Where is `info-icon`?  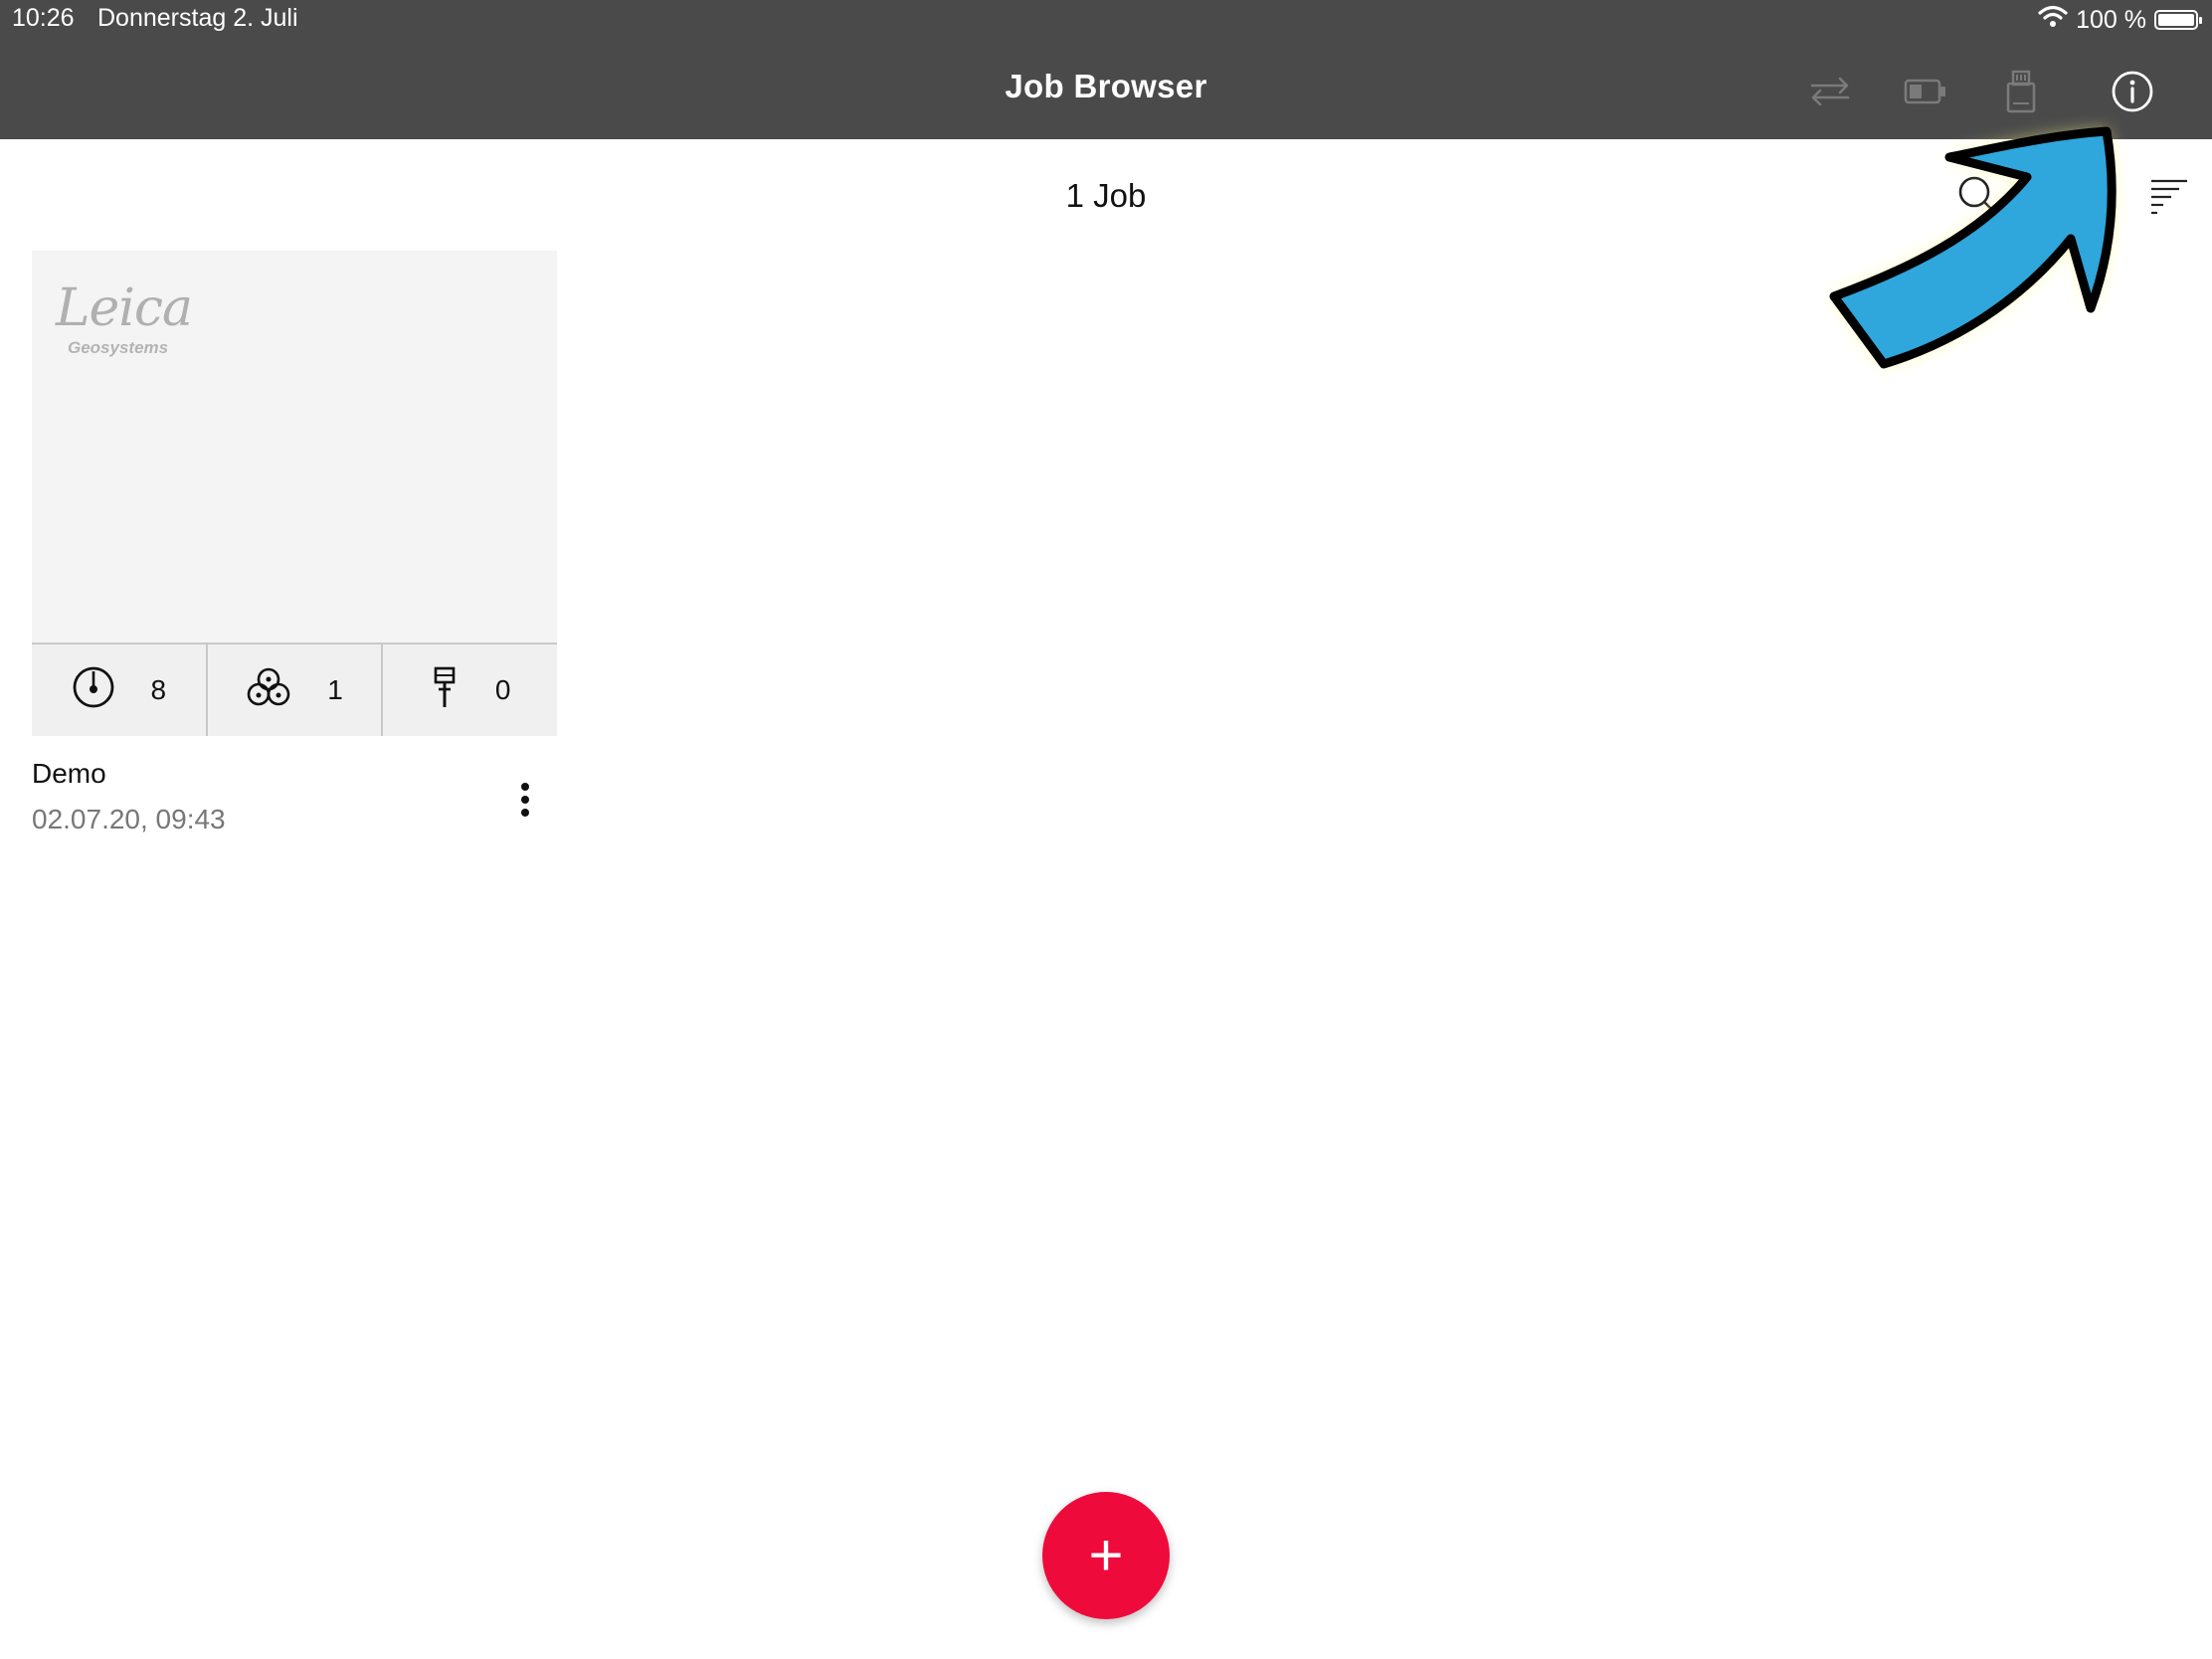 info-icon is located at coordinates (2132, 91).